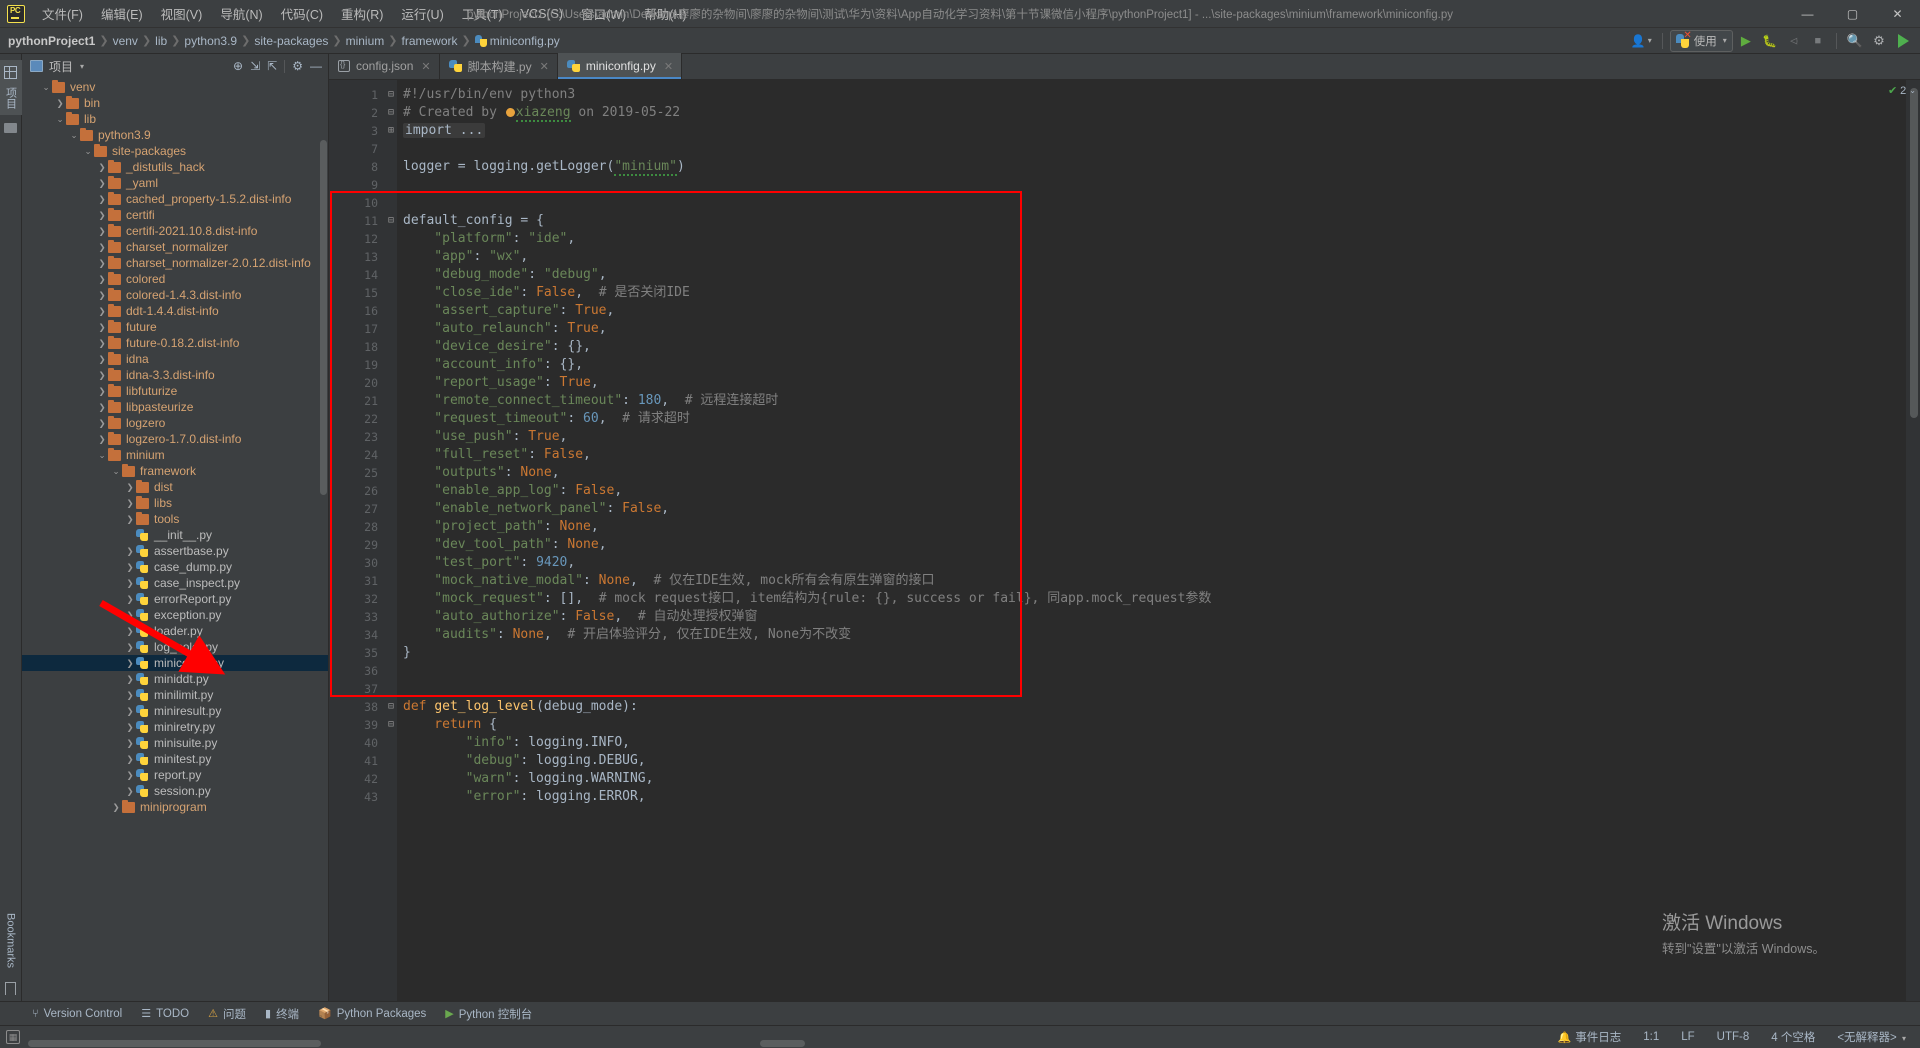 This screenshot has width=1920, height=1048. Describe the element at coordinates (782, 1043) in the screenshot. I see `editor-horizontal-scrollbar-thumb` at that location.